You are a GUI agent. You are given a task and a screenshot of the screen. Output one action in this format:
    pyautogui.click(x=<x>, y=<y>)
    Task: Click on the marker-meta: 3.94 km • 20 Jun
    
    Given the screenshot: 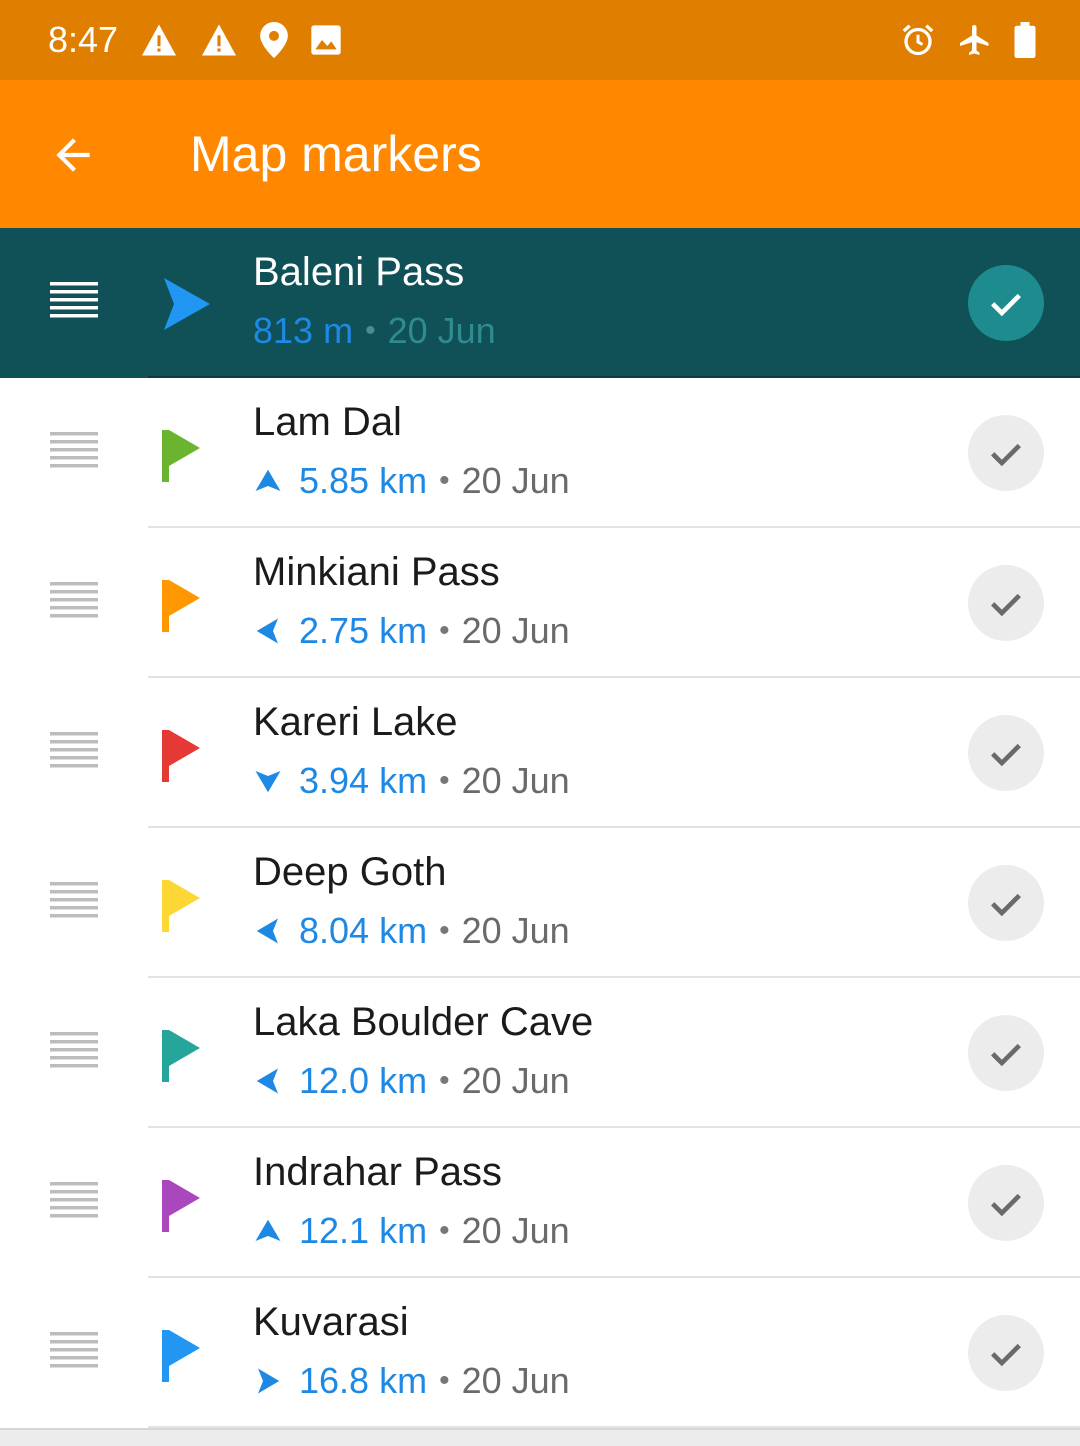 What is the action you would take?
    pyautogui.click(x=411, y=781)
    